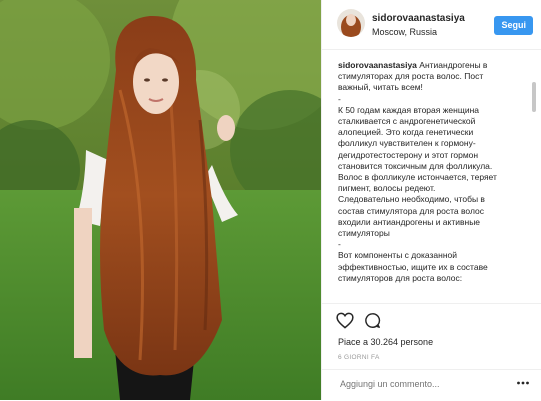 This screenshot has width=541, height=401. I want to click on caption-line: Волос в фолликуле истончается, теряет, so click(417, 177).